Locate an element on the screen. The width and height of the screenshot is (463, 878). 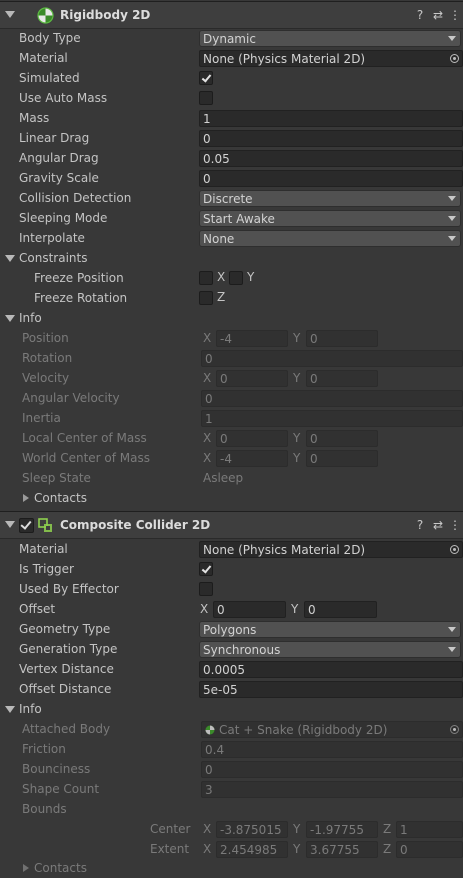
position-x-field: -4 is located at coordinates (252, 338).